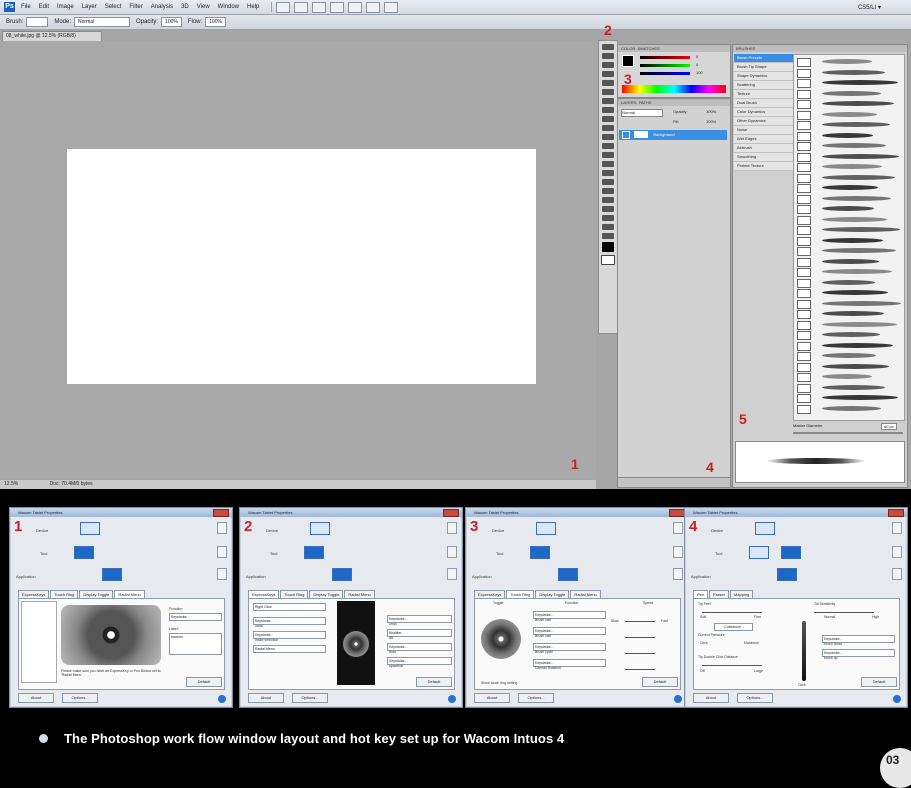 This screenshot has width=911, height=788. What do you see at coordinates (195, 644) in the screenshot?
I see `label-field: transfor` at bounding box center [195, 644].